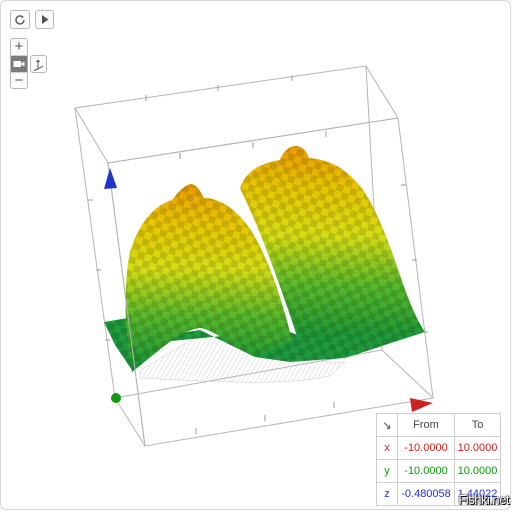 This screenshot has height=512, width=513. I want to click on range-row-y: y -10.0000 10.0000, so click(438, 471).